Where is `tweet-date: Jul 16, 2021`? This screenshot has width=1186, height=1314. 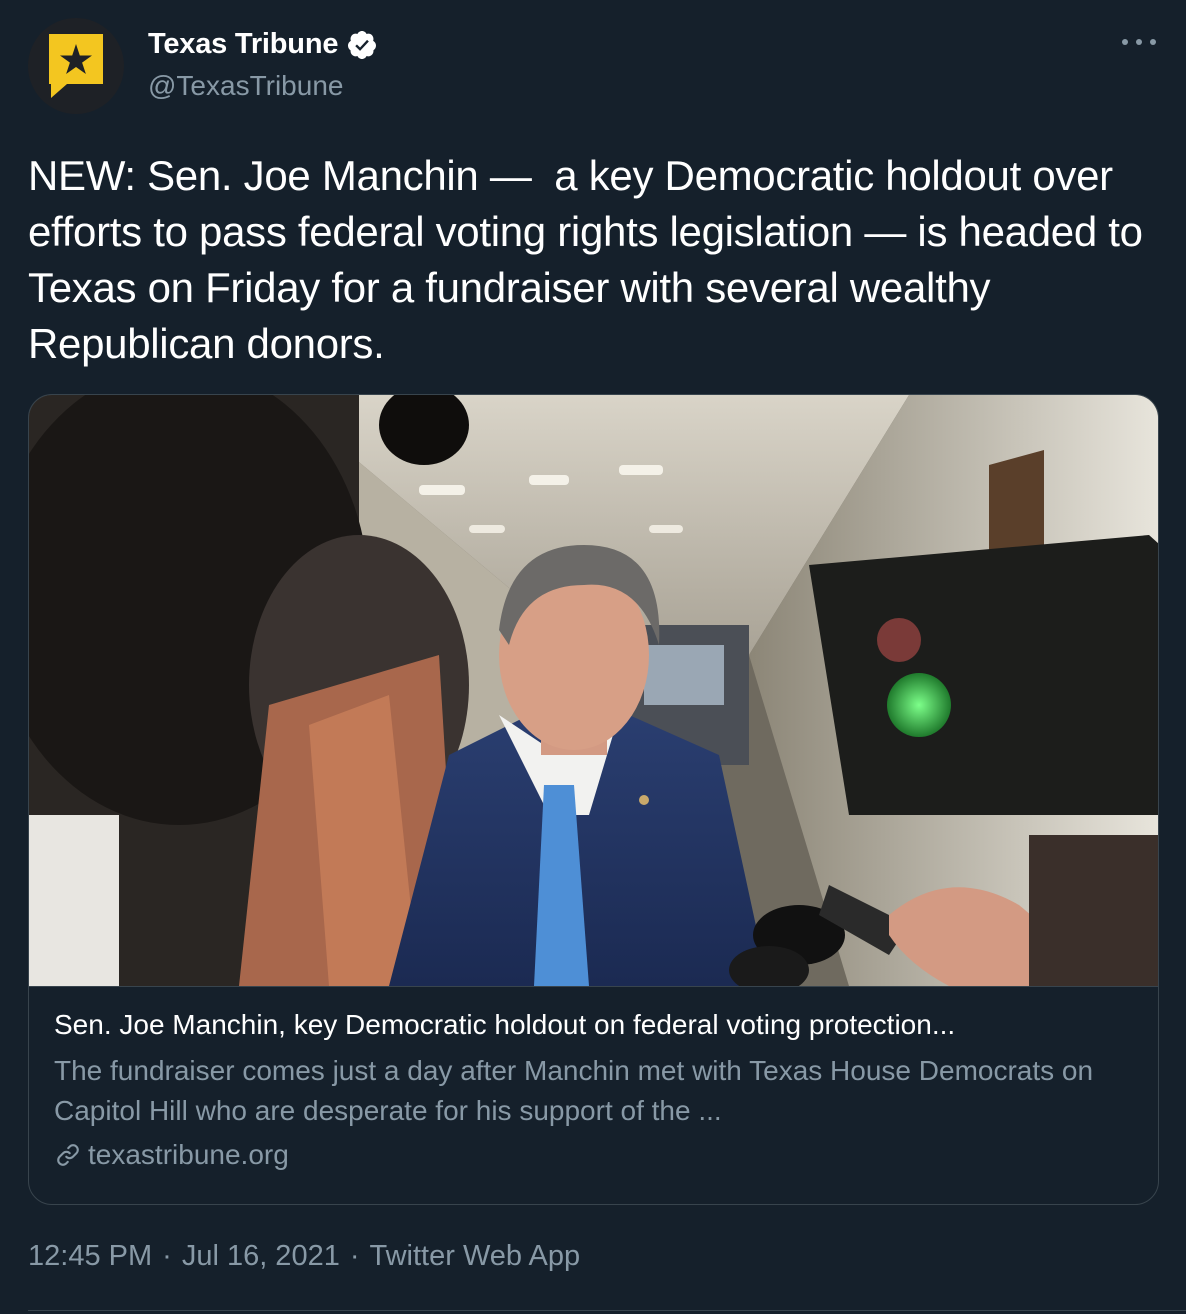 tweet-date: Jul 16, 2021 is located at coordinates (261, 1256).